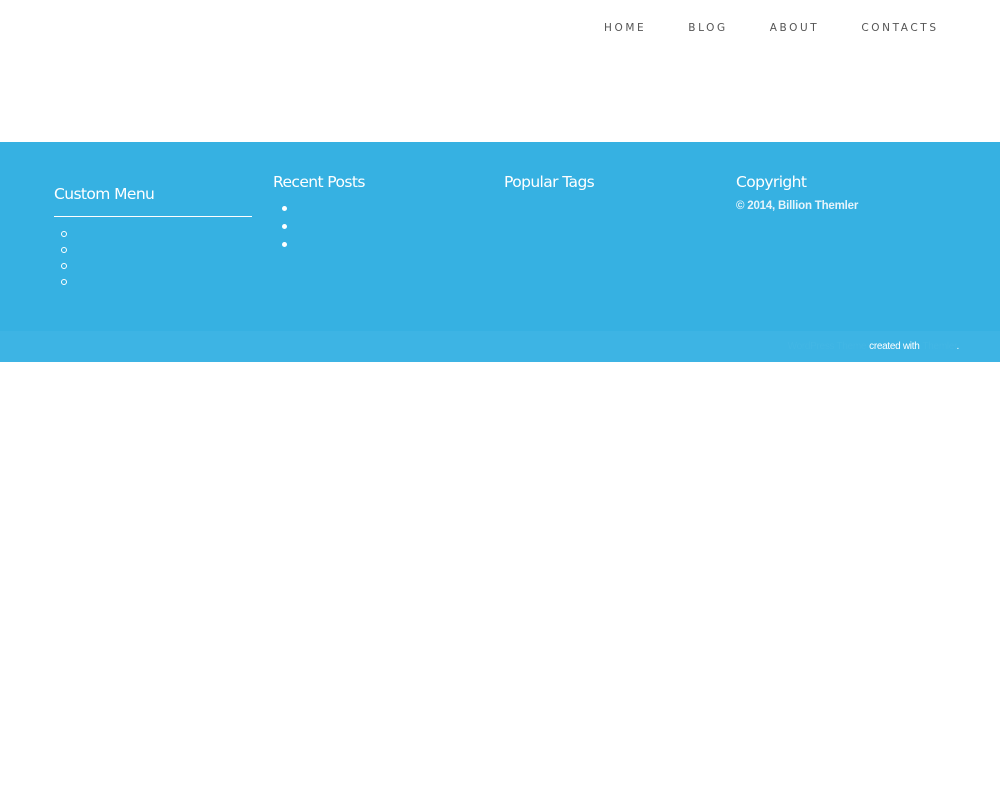 Image resolution: width=1000 pixels, height=802 pixels. I want to click on copyright-widget: Copyright © 2014, Billion Themler, so click(846, 192).